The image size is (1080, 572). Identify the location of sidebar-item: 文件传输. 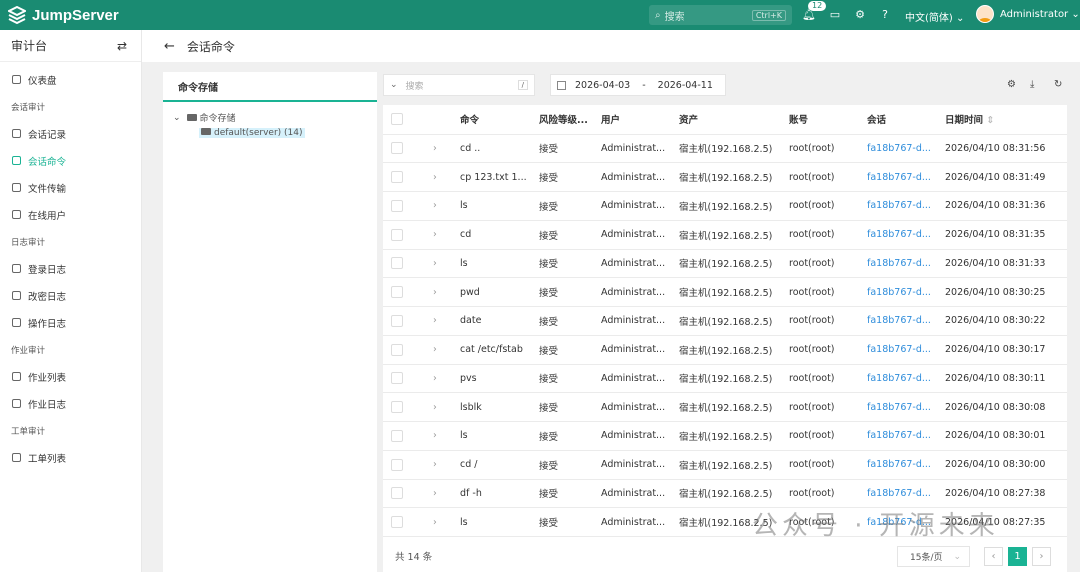
(70, 187).